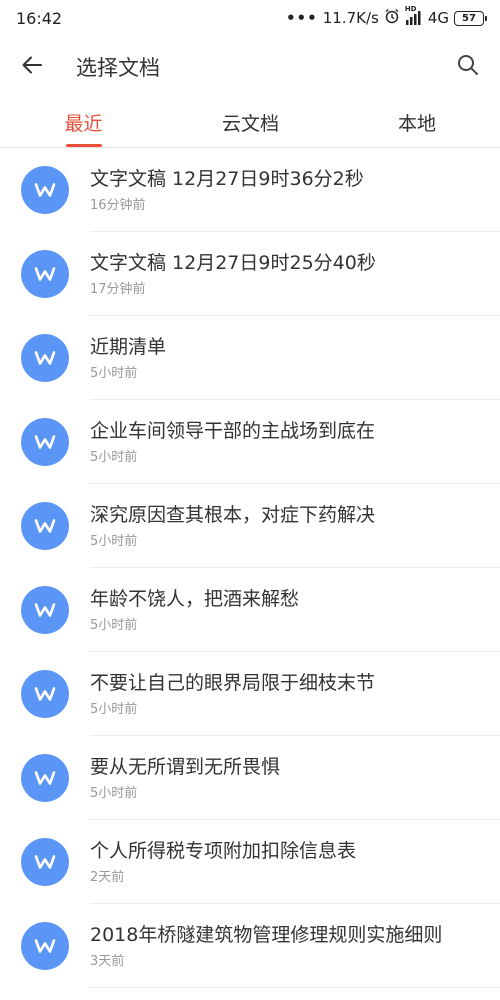  I want to click on active-tab-indicator, so click(84, 145).